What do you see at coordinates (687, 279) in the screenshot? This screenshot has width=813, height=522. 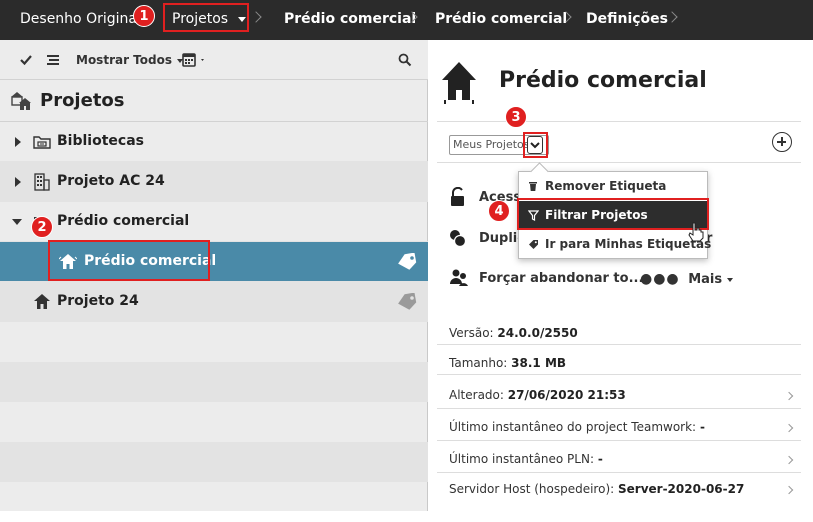 I see `more-dropdown: ●●● Mais` at bounding box center [687, 279].